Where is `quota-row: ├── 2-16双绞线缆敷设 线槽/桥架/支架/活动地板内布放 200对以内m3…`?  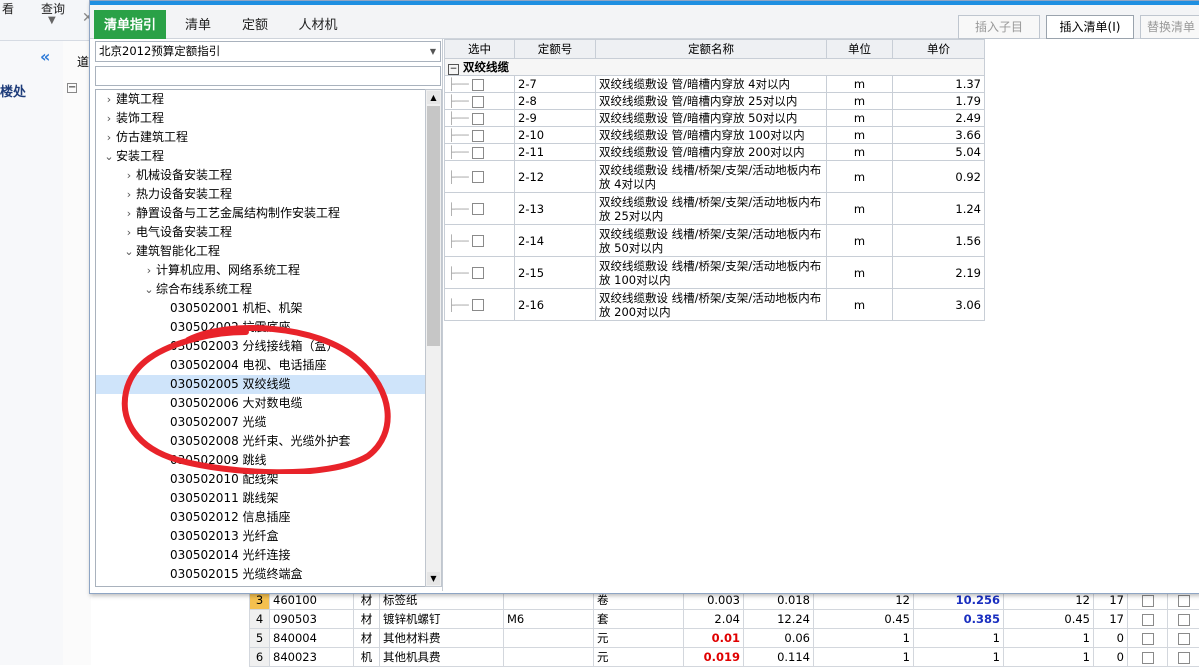 quota-row: ├── 2-16双绞线缆敷设 线槽/桥架/支架/活动地板内布放 200对以内m3… is located at coordinates (715, 305).